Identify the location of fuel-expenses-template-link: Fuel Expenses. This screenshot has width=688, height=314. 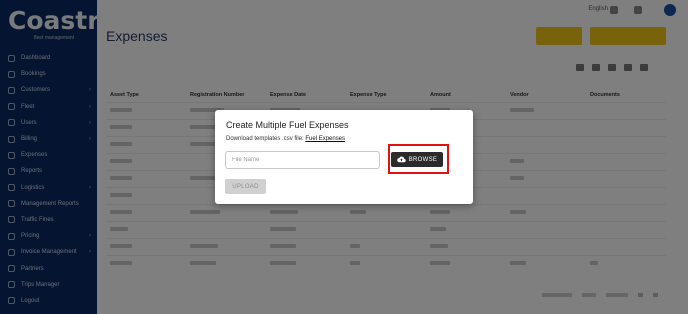
(325, 139).